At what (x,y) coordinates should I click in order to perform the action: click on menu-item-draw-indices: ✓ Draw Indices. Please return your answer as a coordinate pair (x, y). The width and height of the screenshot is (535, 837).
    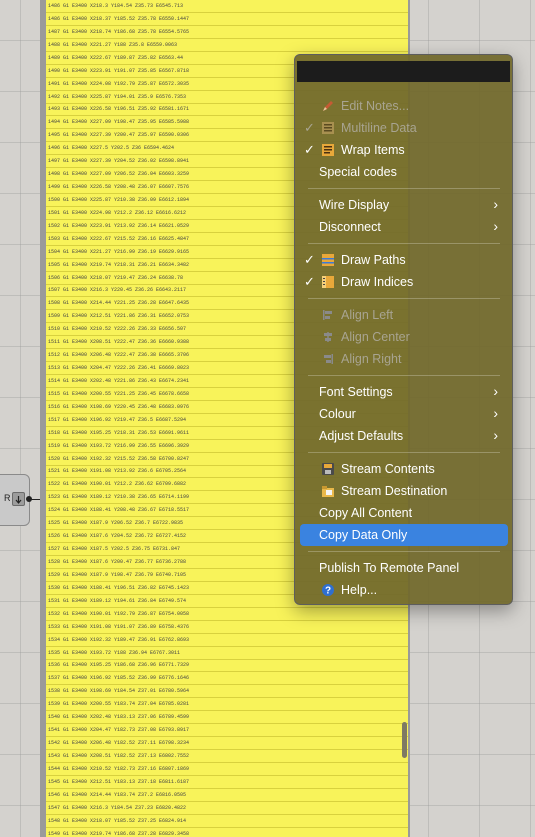
    Looking at the image, I should click on (404, 282).